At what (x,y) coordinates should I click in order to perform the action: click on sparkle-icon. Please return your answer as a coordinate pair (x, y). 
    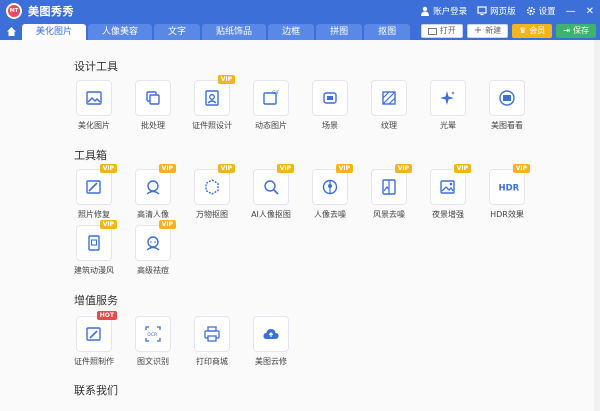
    Looking at the image, I should click on (447, 98).